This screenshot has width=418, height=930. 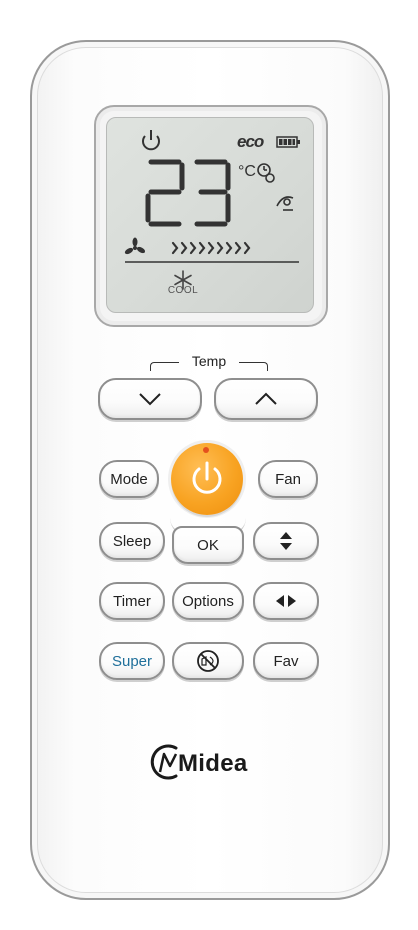 I want to click on chevron-up-icon, so click(x=266, y=398).